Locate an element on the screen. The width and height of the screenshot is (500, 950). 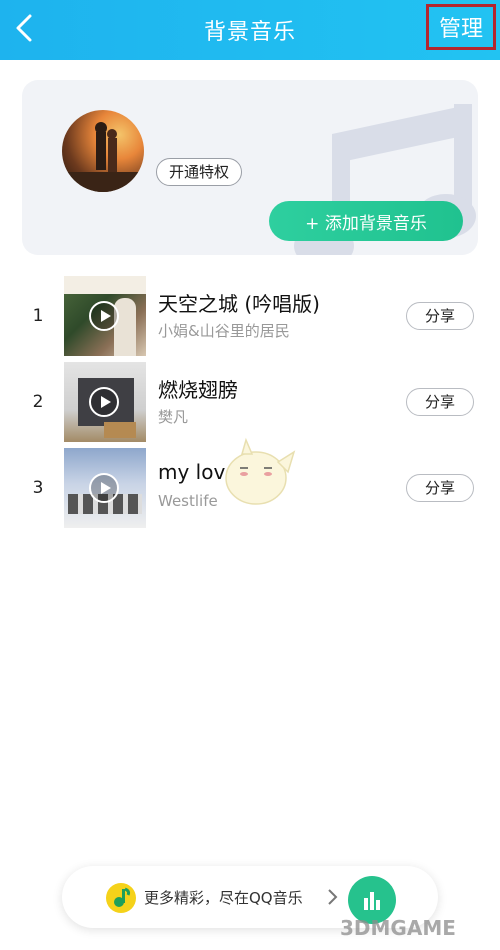
list-item: 1 天空之城 (吟唱版) 小娟&山谷里的居民 分享 is located at coordinates (250, 317).